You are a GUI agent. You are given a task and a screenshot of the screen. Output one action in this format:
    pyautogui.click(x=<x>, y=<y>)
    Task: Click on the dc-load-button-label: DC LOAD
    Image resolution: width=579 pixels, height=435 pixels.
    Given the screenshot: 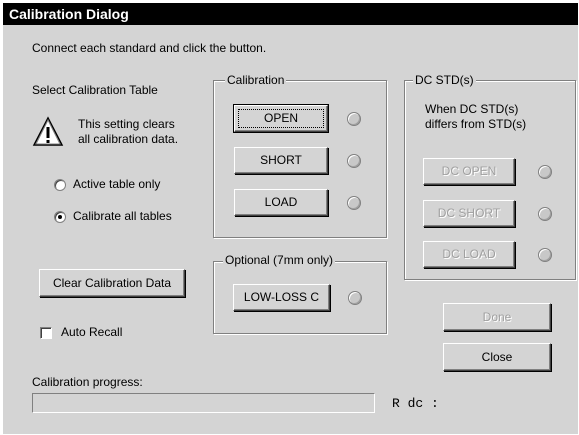 What is the action you would take?
    pyautogui.click(x=469, y=254)
    